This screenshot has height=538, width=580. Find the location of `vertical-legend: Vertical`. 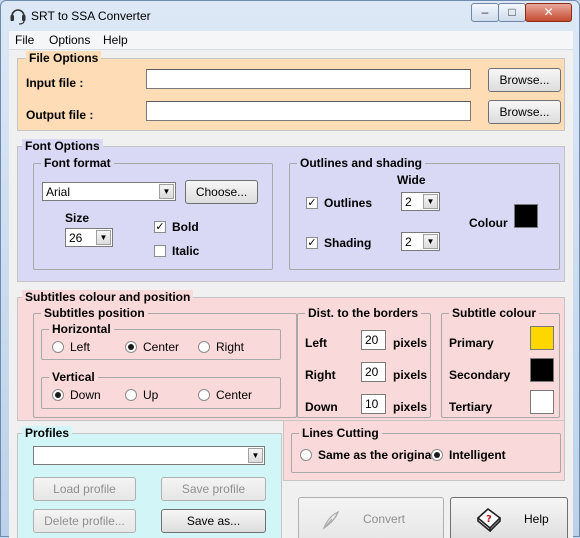

vertical-legend: Vertical is located at coordinates (73, 377).